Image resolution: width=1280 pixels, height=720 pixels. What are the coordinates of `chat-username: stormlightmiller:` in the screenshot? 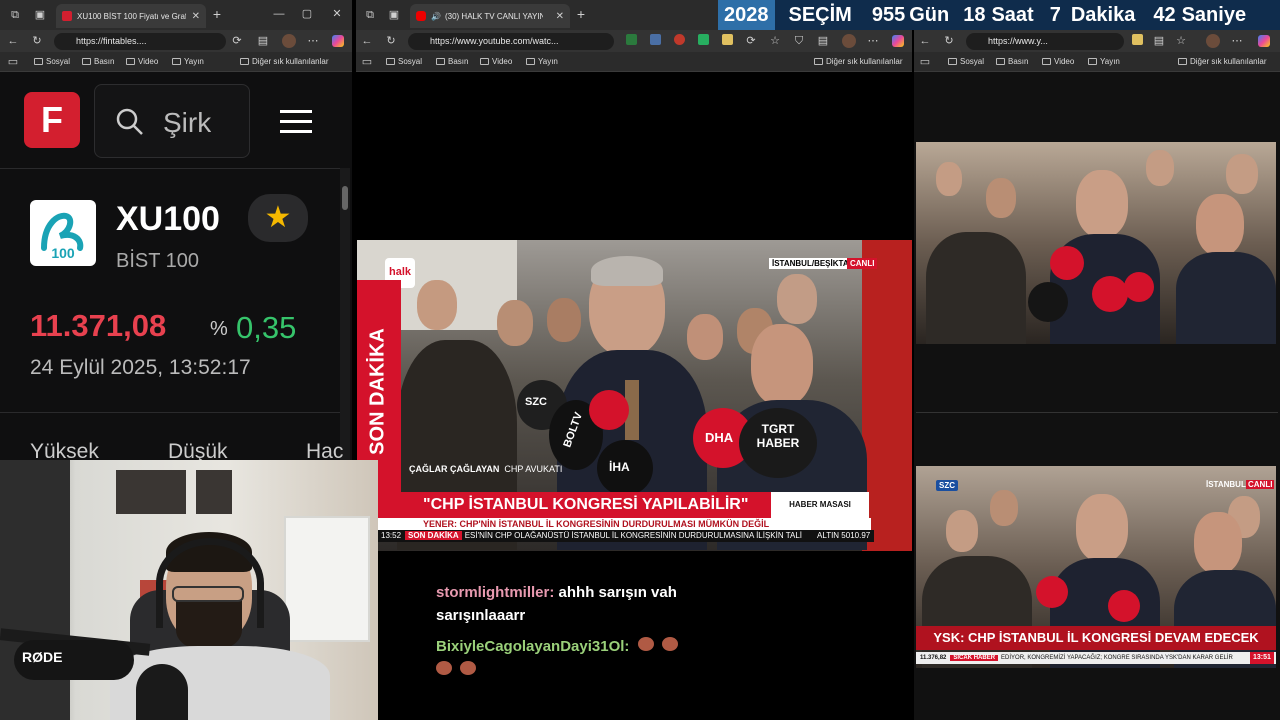 It's located at (495, 592).